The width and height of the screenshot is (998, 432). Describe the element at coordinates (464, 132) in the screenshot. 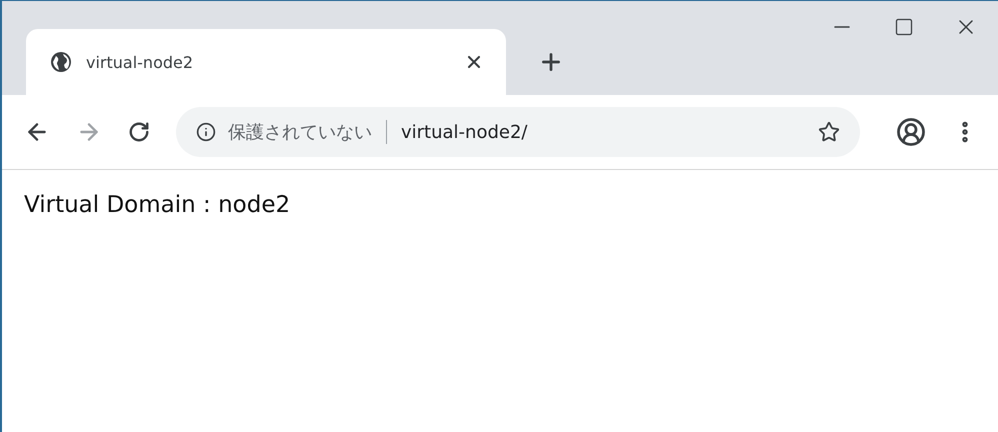

I see `url-text: virtual-node2/` at that location.